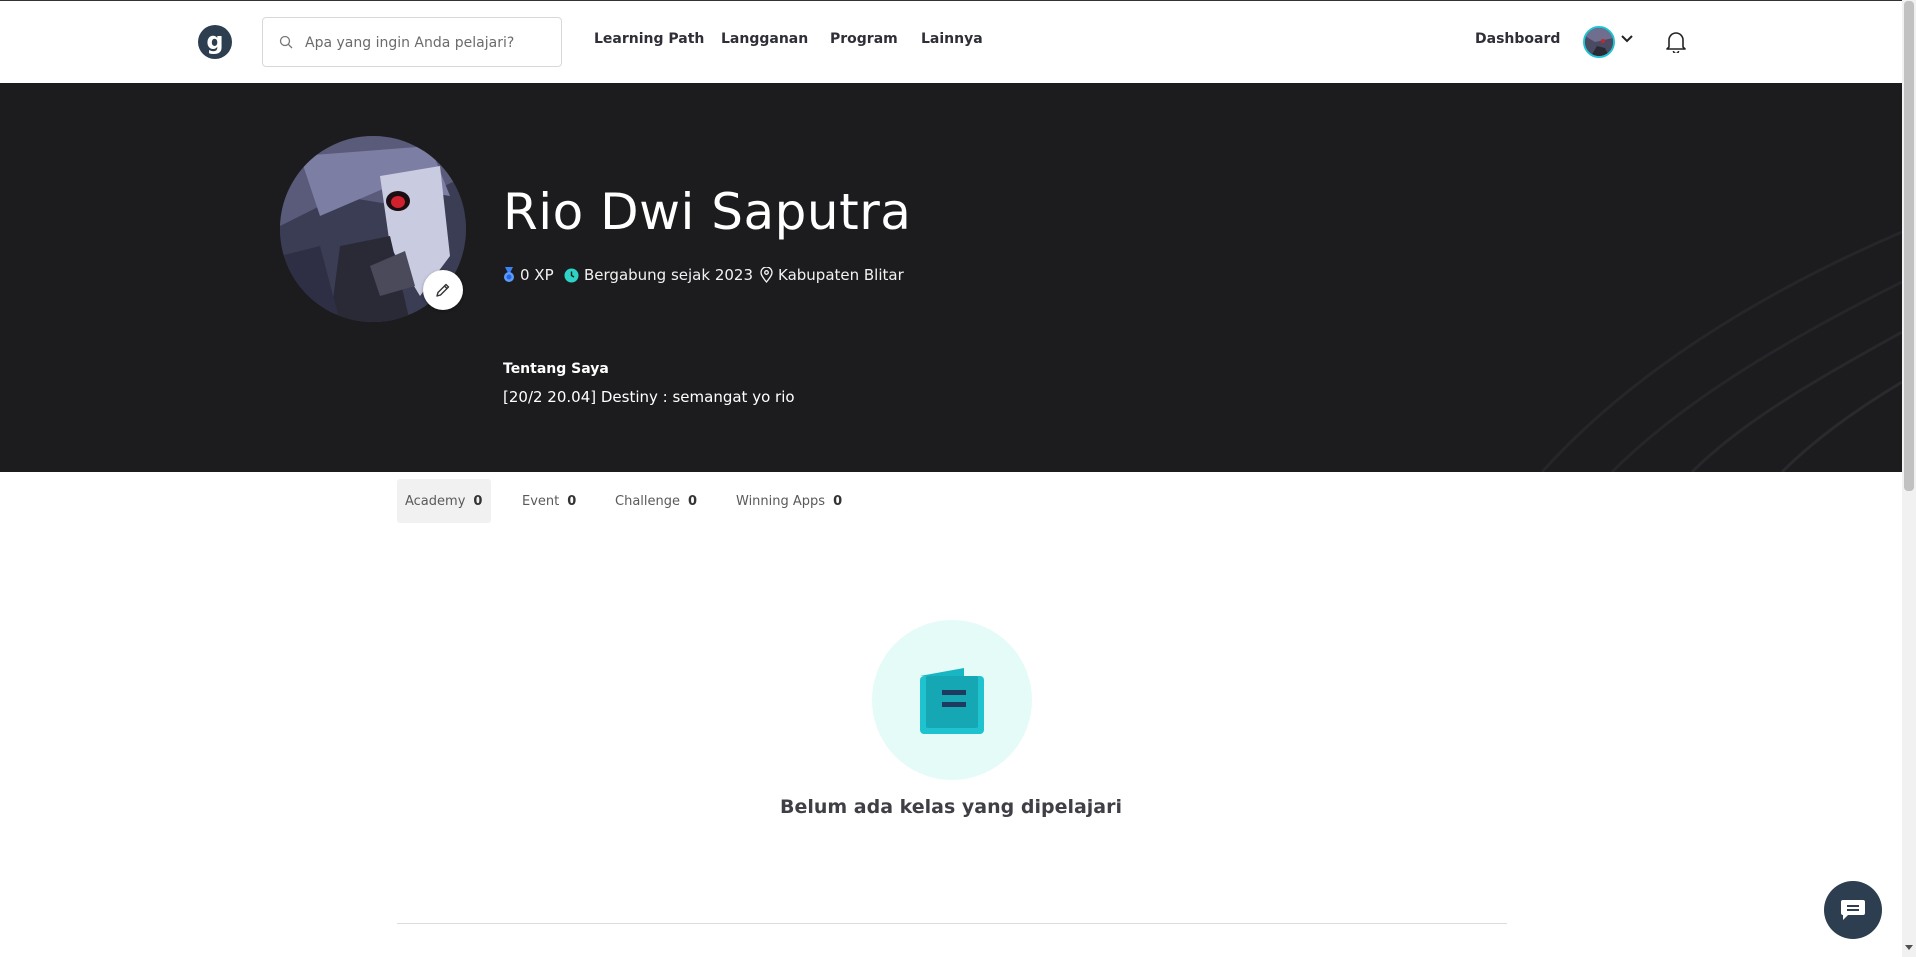 This screenshot has height=957, width=1916. I want to click on search-box, so click(412, 42).